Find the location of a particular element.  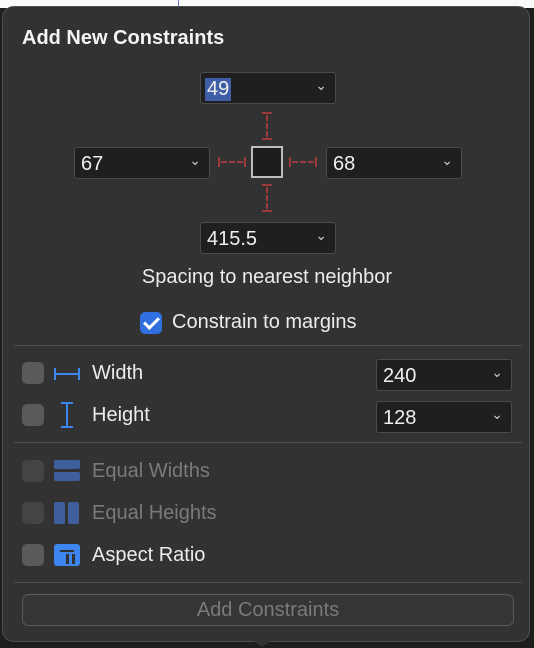

equal-widths-checkbox is located at coordinates (33, 471).